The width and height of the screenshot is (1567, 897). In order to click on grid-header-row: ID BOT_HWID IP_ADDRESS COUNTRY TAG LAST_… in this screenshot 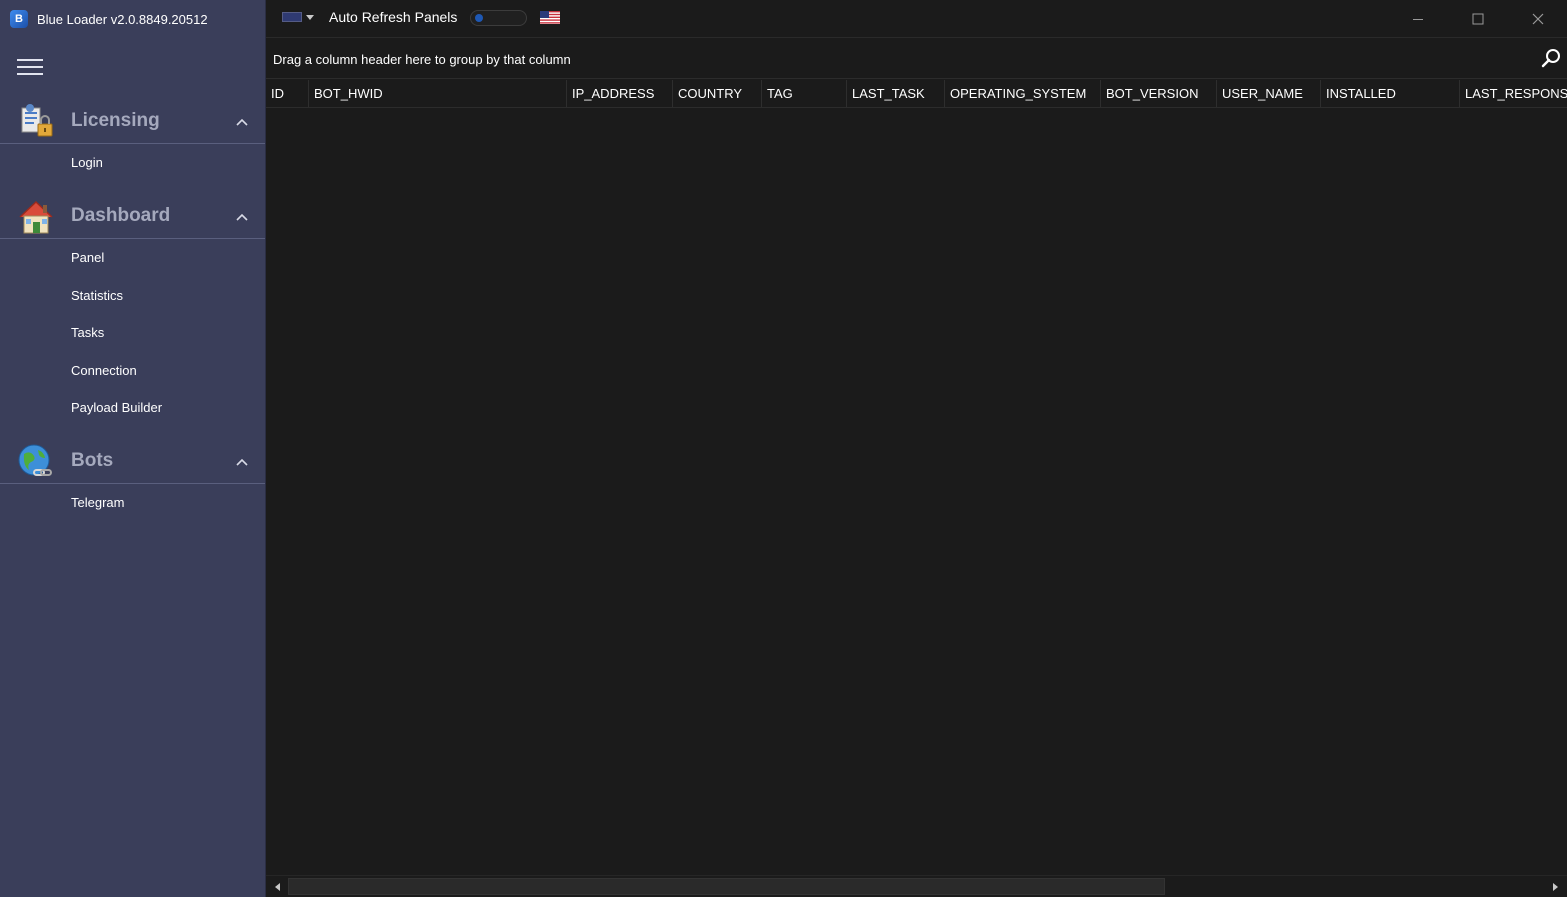, I will do `click(916, 94)`.